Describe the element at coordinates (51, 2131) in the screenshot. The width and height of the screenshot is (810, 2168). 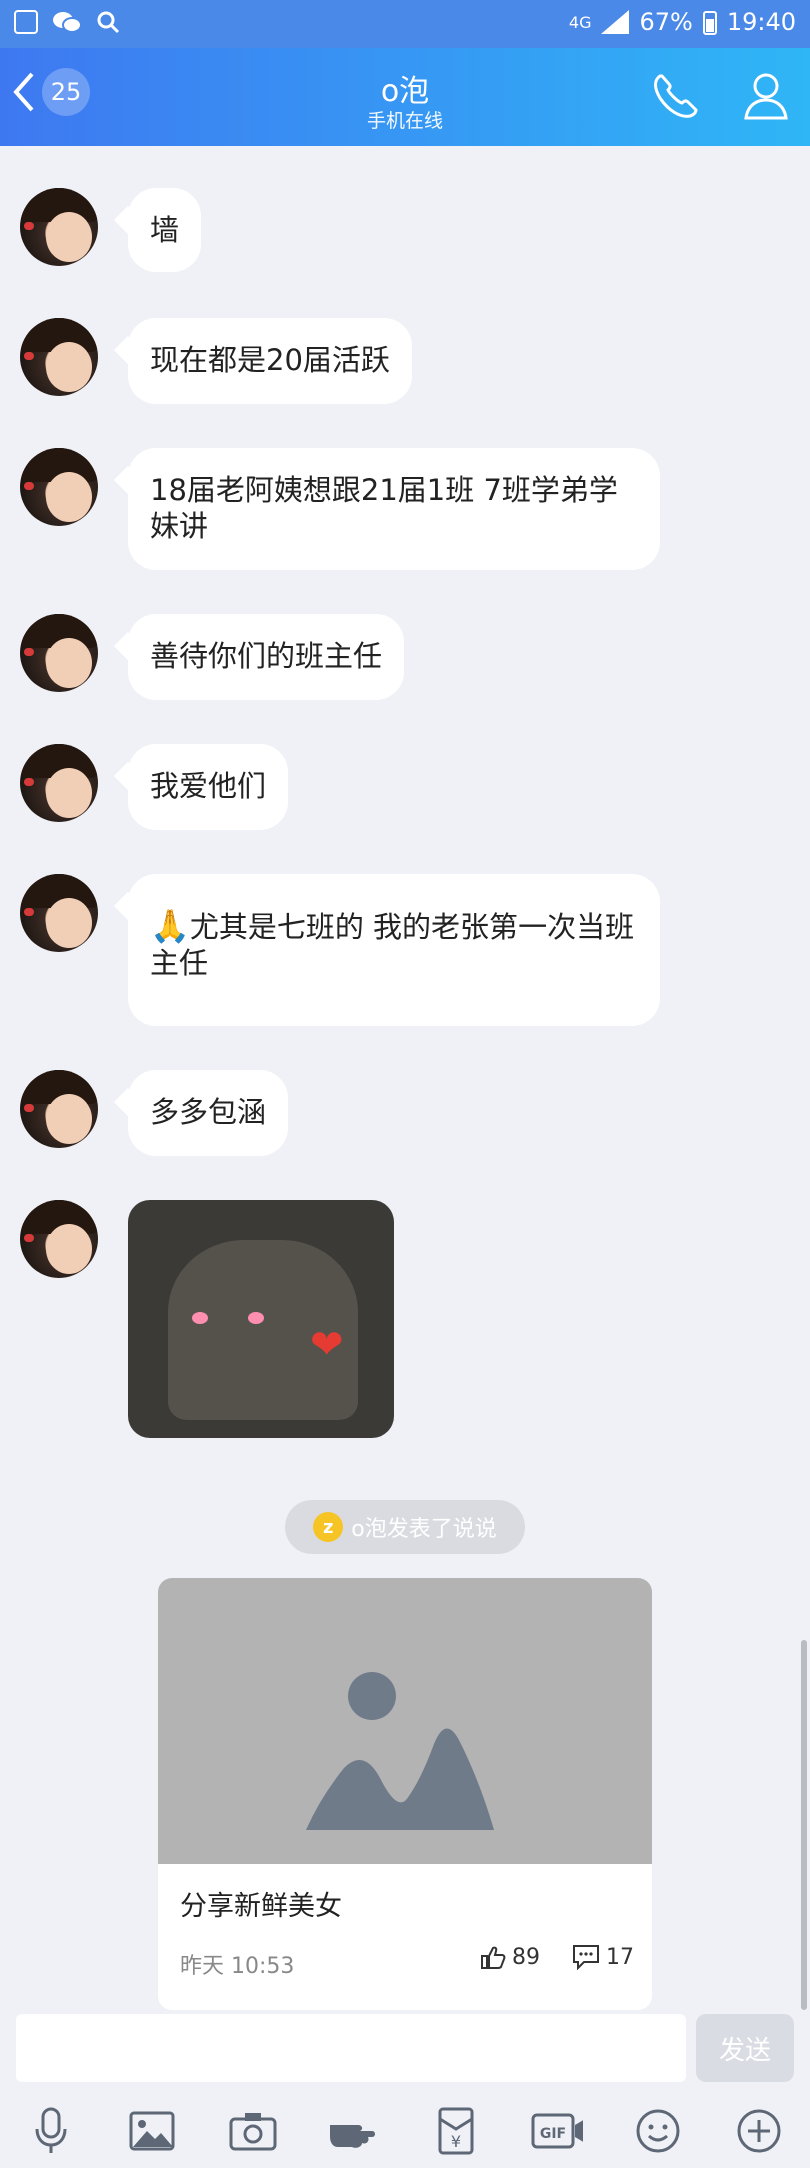
I see `mic-icon` at that location.